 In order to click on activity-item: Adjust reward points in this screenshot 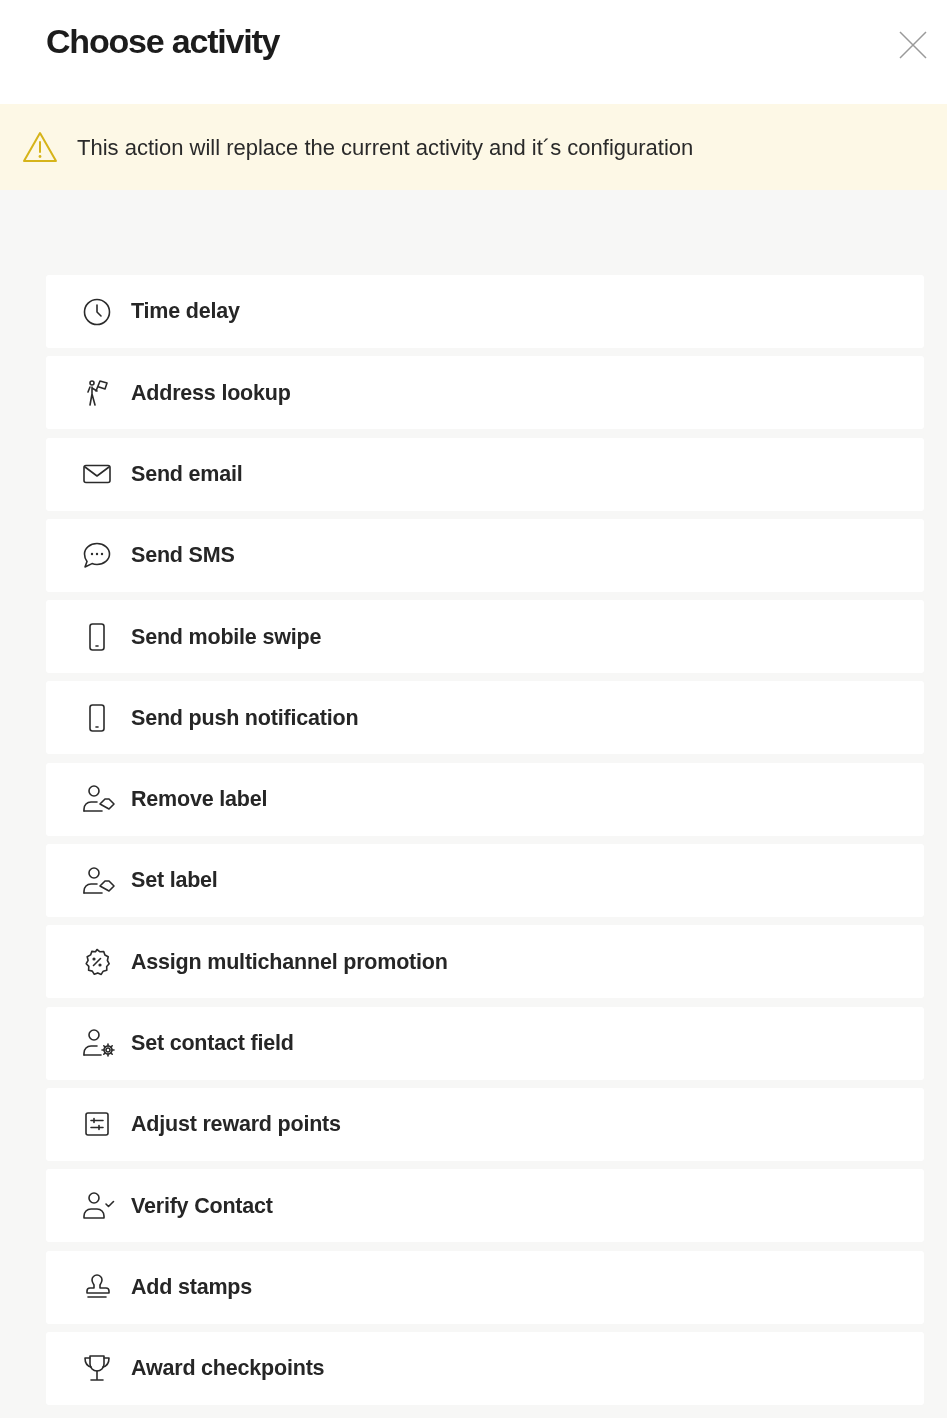, I will do `click(485, 1124)`.